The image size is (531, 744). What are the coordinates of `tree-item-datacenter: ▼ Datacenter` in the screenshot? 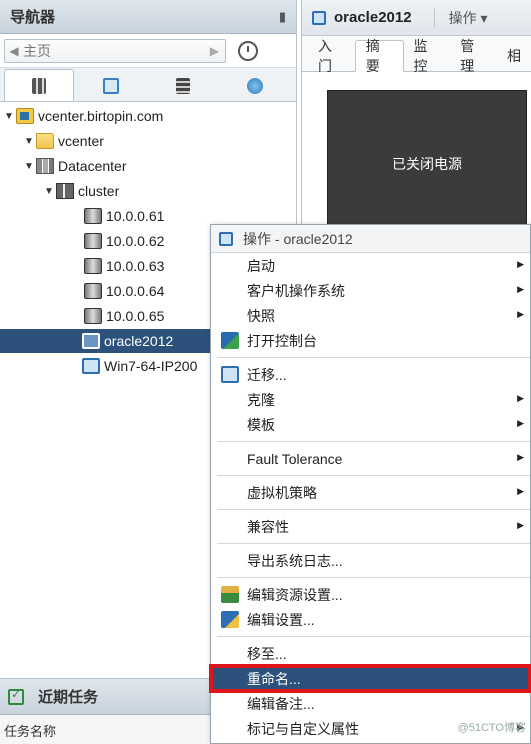 It's located at (74, 166).